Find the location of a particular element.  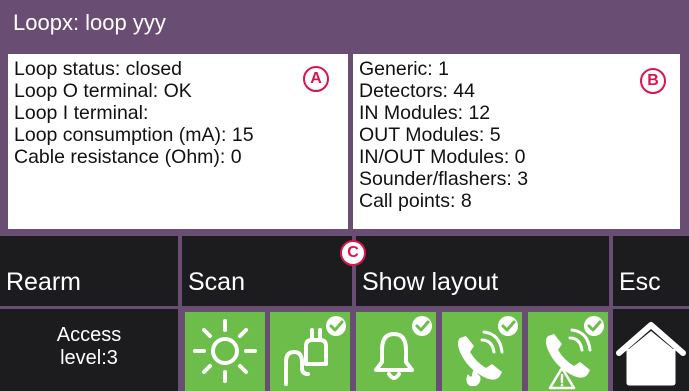

bell-check-icon is located at coordinates (403, 348).